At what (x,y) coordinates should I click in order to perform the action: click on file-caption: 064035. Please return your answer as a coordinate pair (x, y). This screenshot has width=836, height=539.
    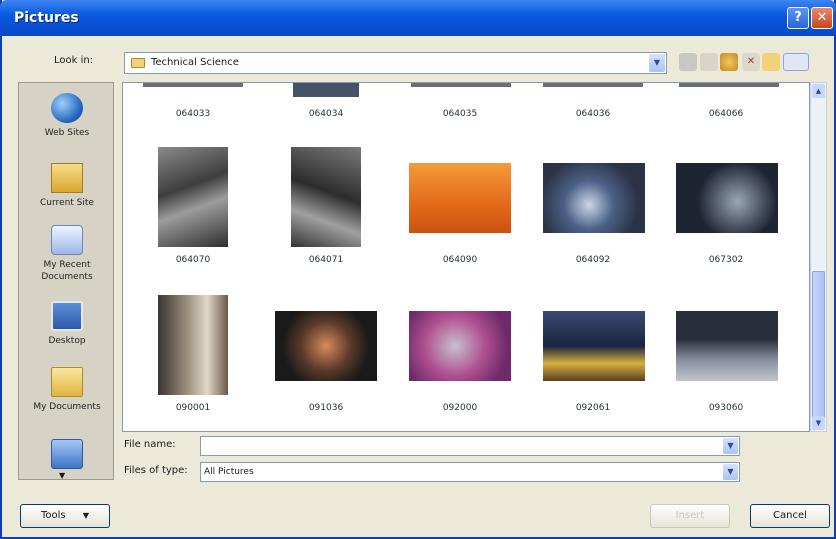
    Looking at the image, I should click on (460, 114).